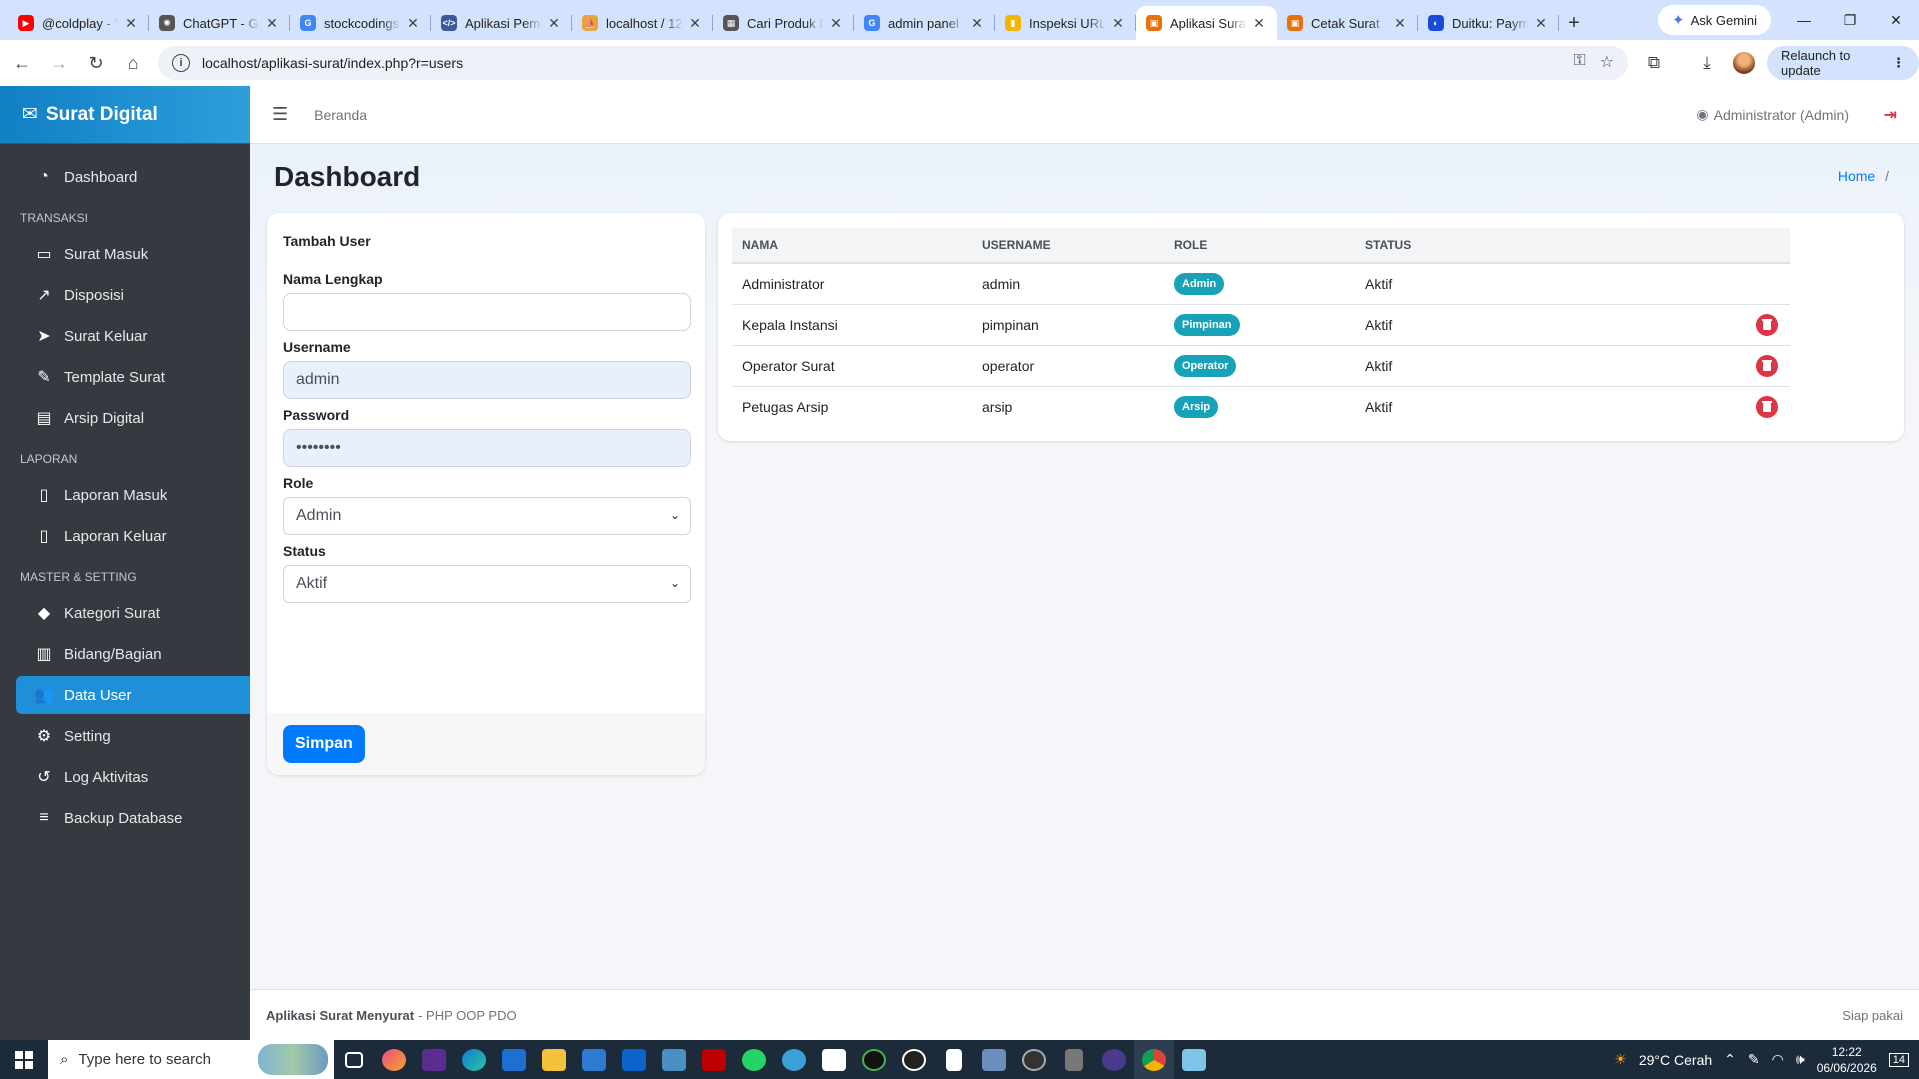 This screenshot has height=1079, width=1919. Describe the element at coordinates (1154, 1059) in the screenshot. I see `chrome-icon` at that location.